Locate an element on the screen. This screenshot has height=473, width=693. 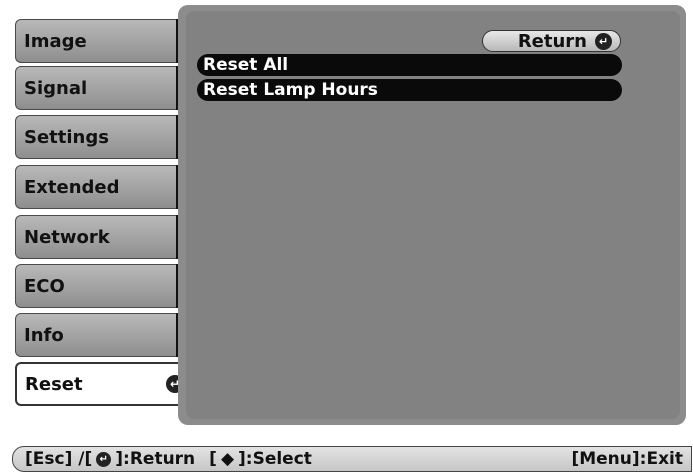
sidebar-item-image: Image is located at coordinates (97, 41).